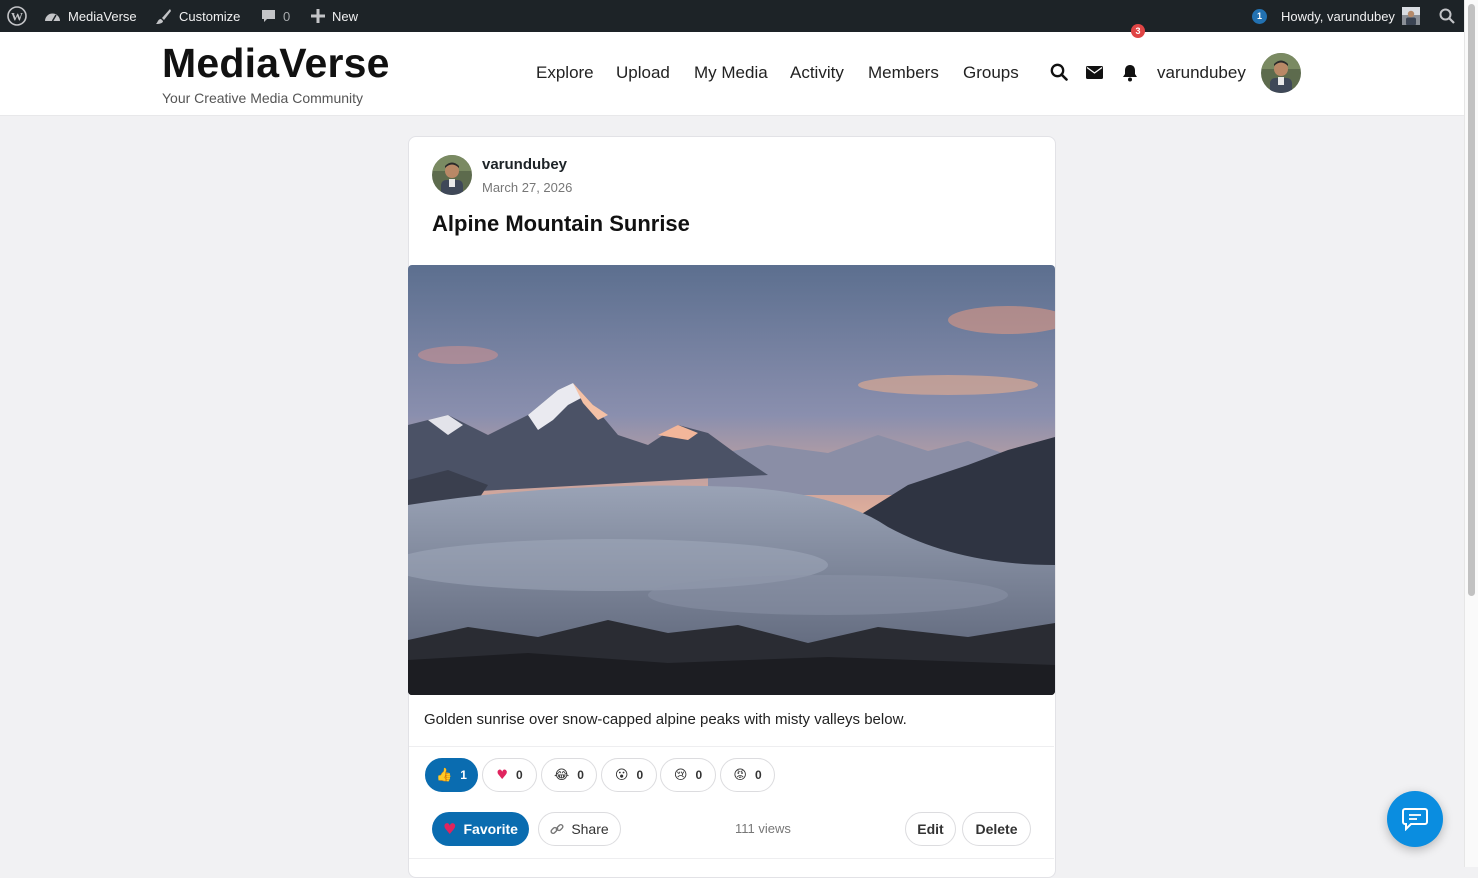 This screenshot has width=1478, height=878. I want to click on post-date: March 27, 2026, so click(527, 187).